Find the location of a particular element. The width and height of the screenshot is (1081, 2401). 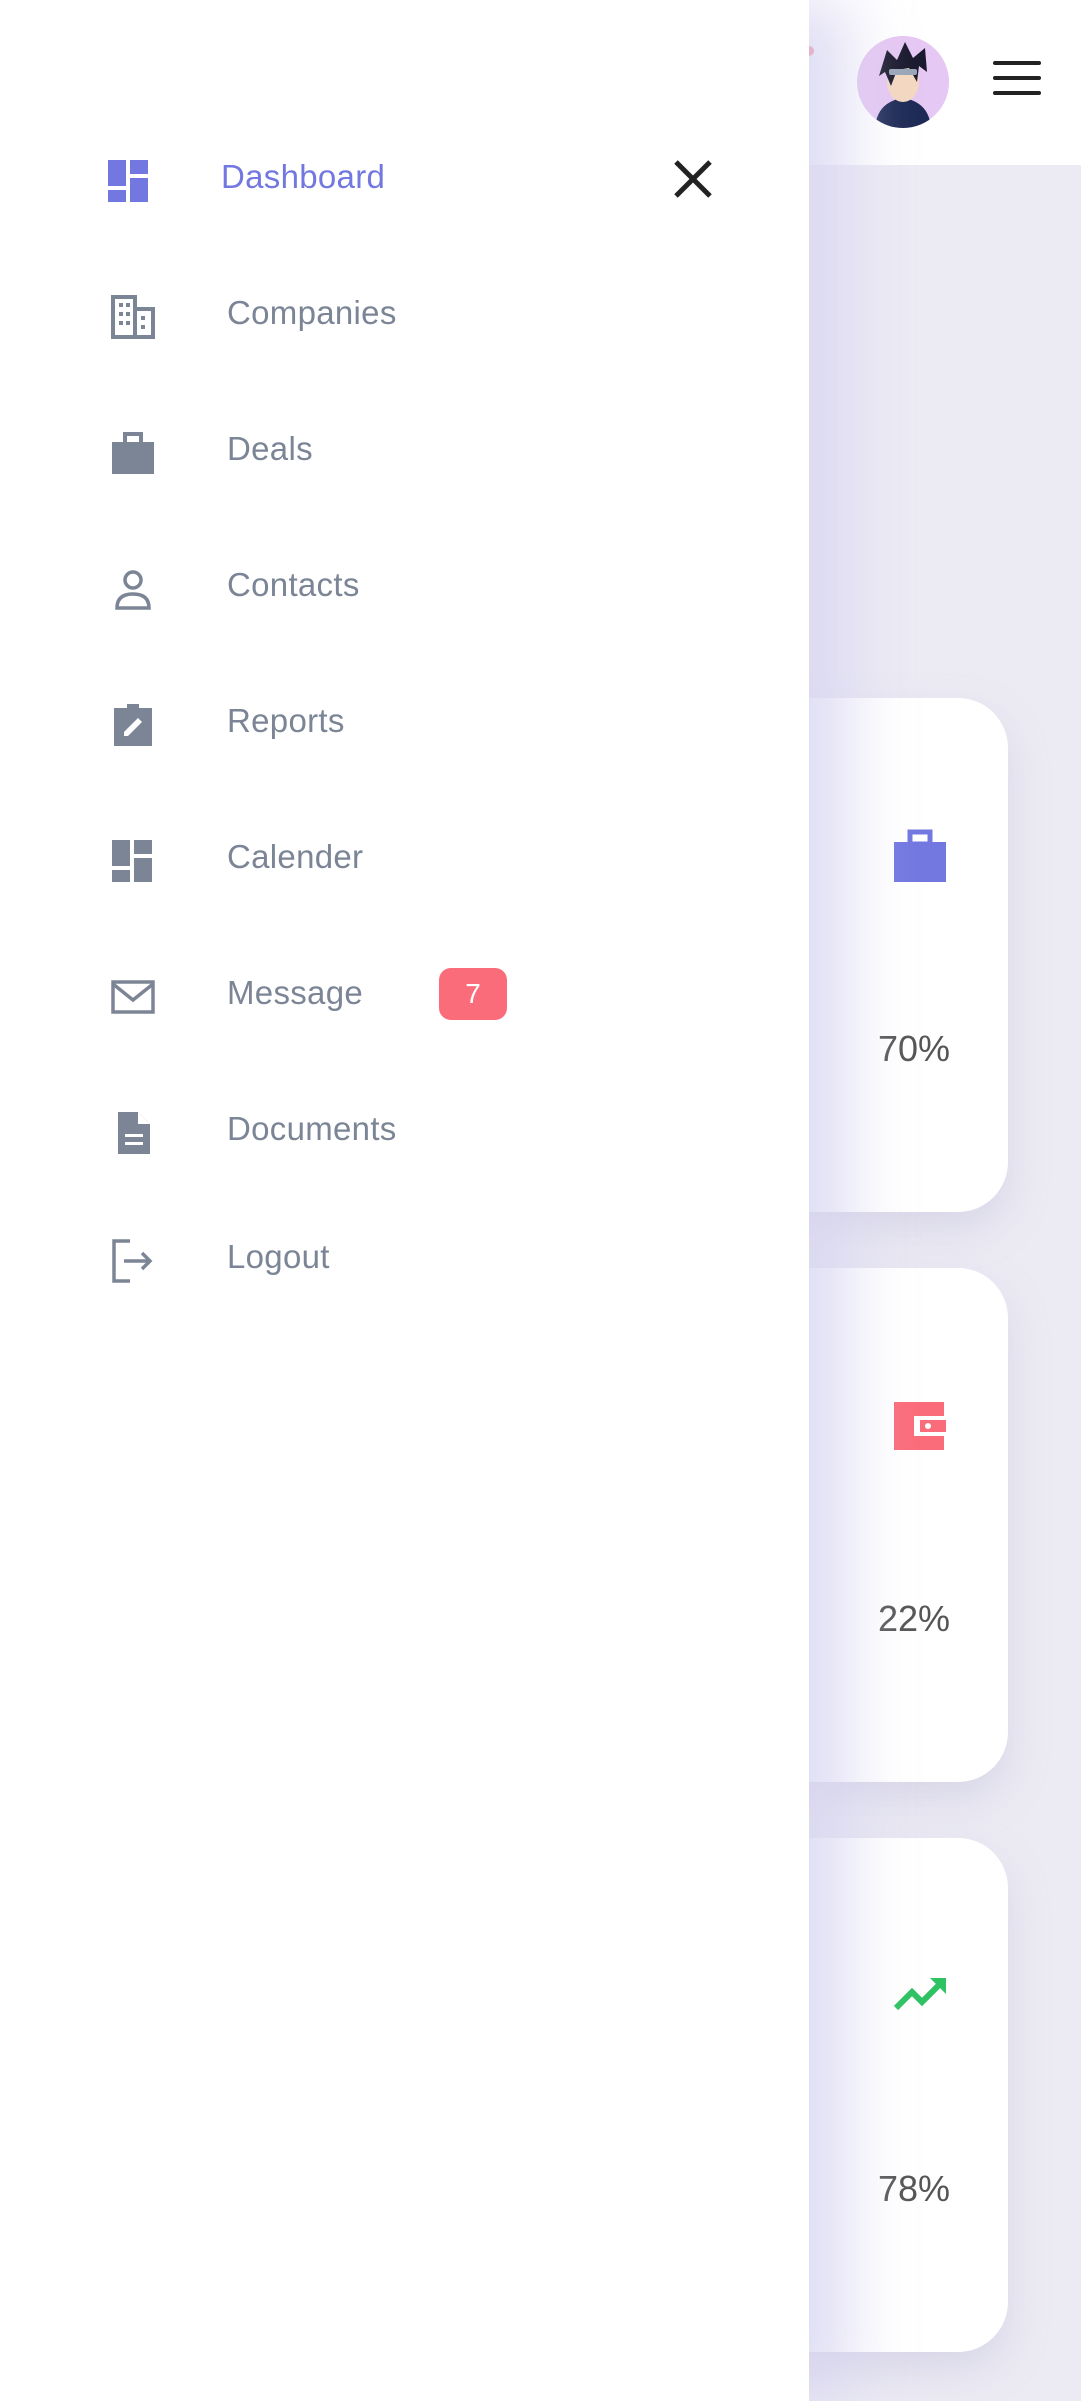

document-icon is located at coordinates (134, 1133).